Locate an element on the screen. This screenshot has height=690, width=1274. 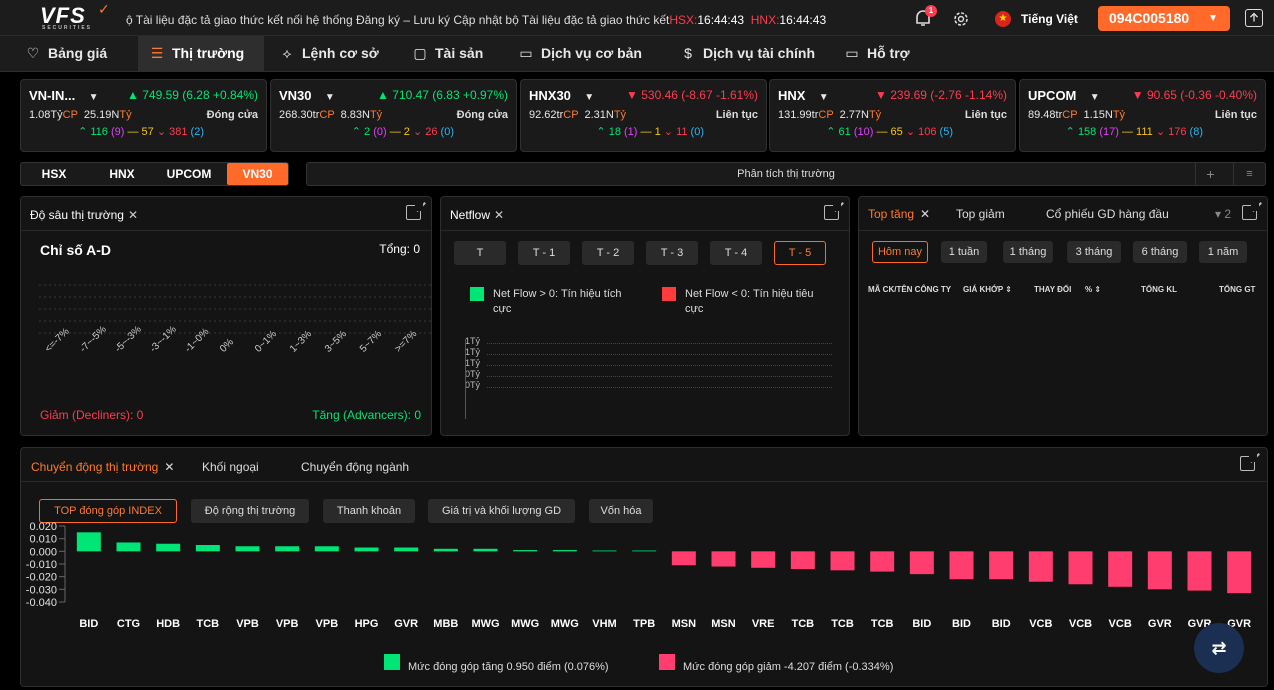
more-tabs: ▾ 2 is located at coordinates (1223, 214).